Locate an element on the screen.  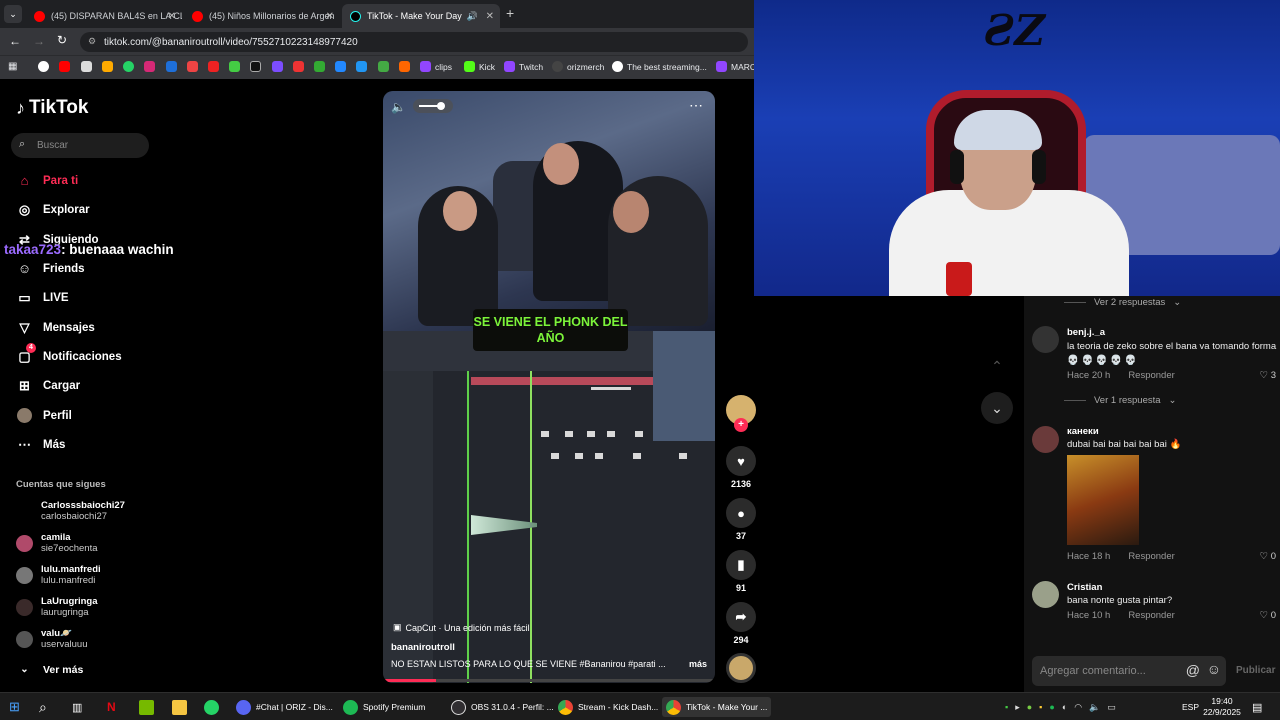
netflix-app: N is located at coordinates (111, 707).